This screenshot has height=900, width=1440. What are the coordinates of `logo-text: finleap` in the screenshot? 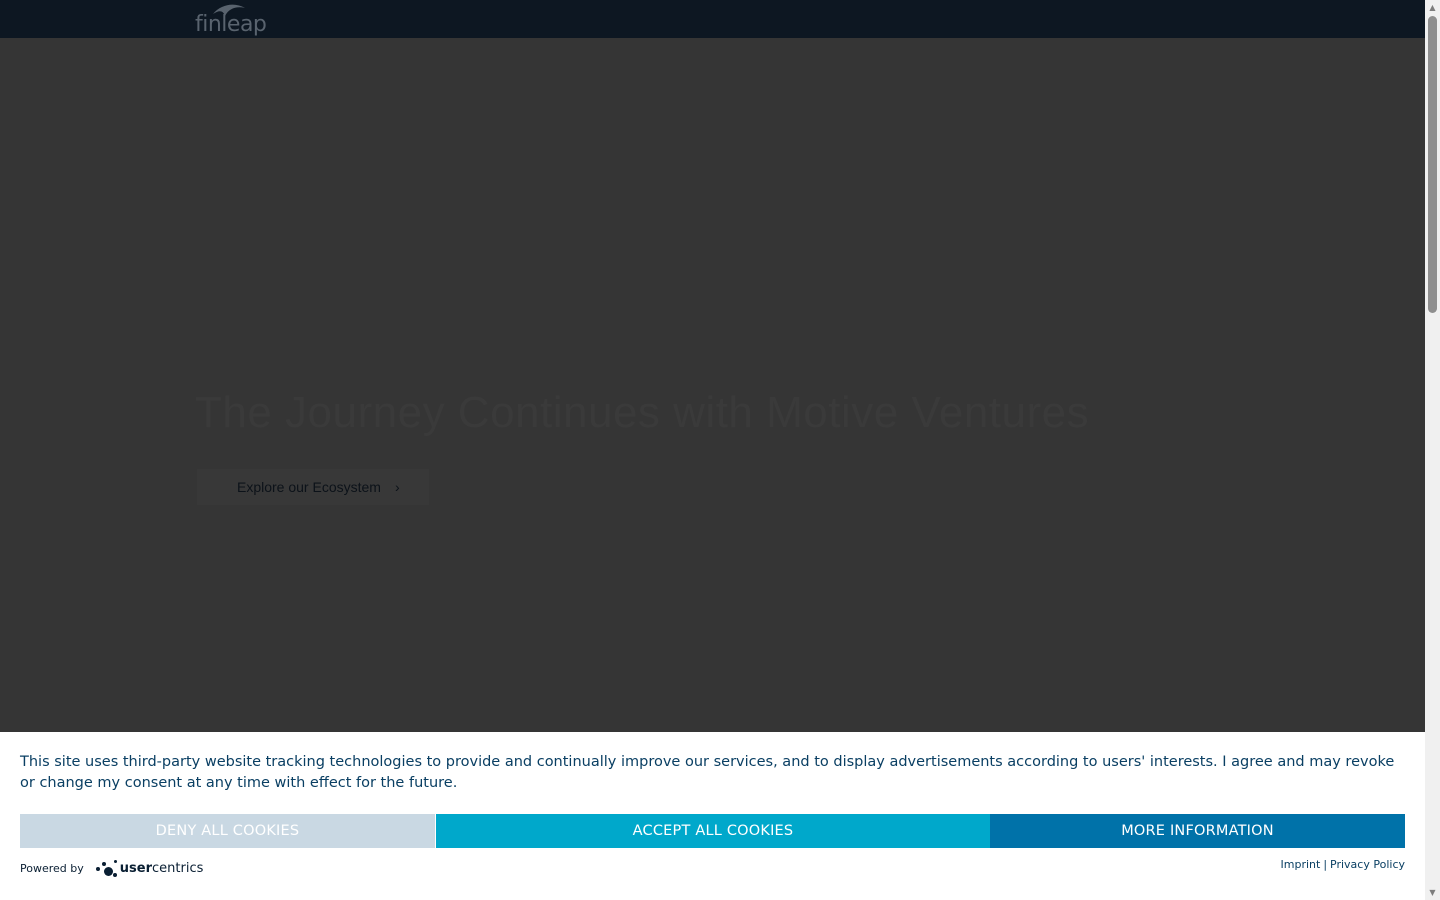 It's located at (231, 24).